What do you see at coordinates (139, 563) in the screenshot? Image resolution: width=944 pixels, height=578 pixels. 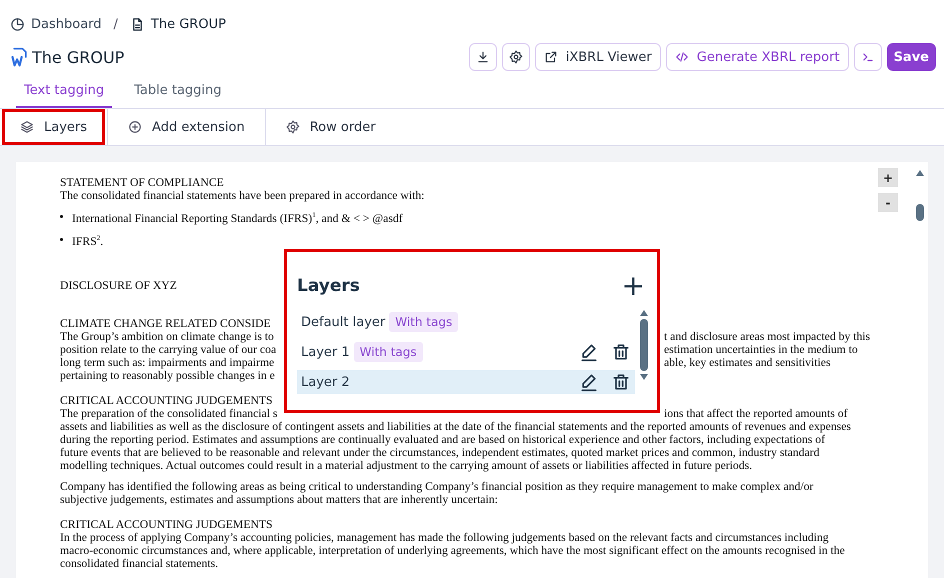 I see `paragraph-line: consolidated financial statements.` at bounding box center [139, 563].